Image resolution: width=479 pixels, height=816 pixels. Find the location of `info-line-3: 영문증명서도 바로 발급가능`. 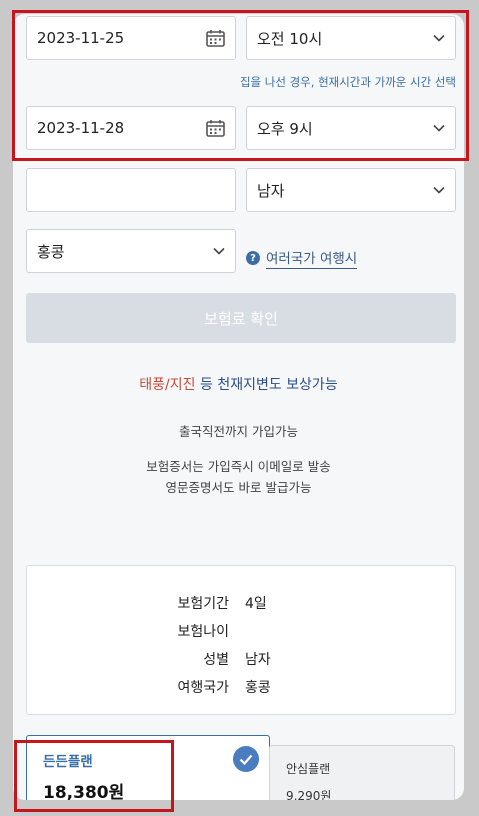

info-line-3: 영문증명서도 바로 발급가능 is located at coordinates (238, 487).